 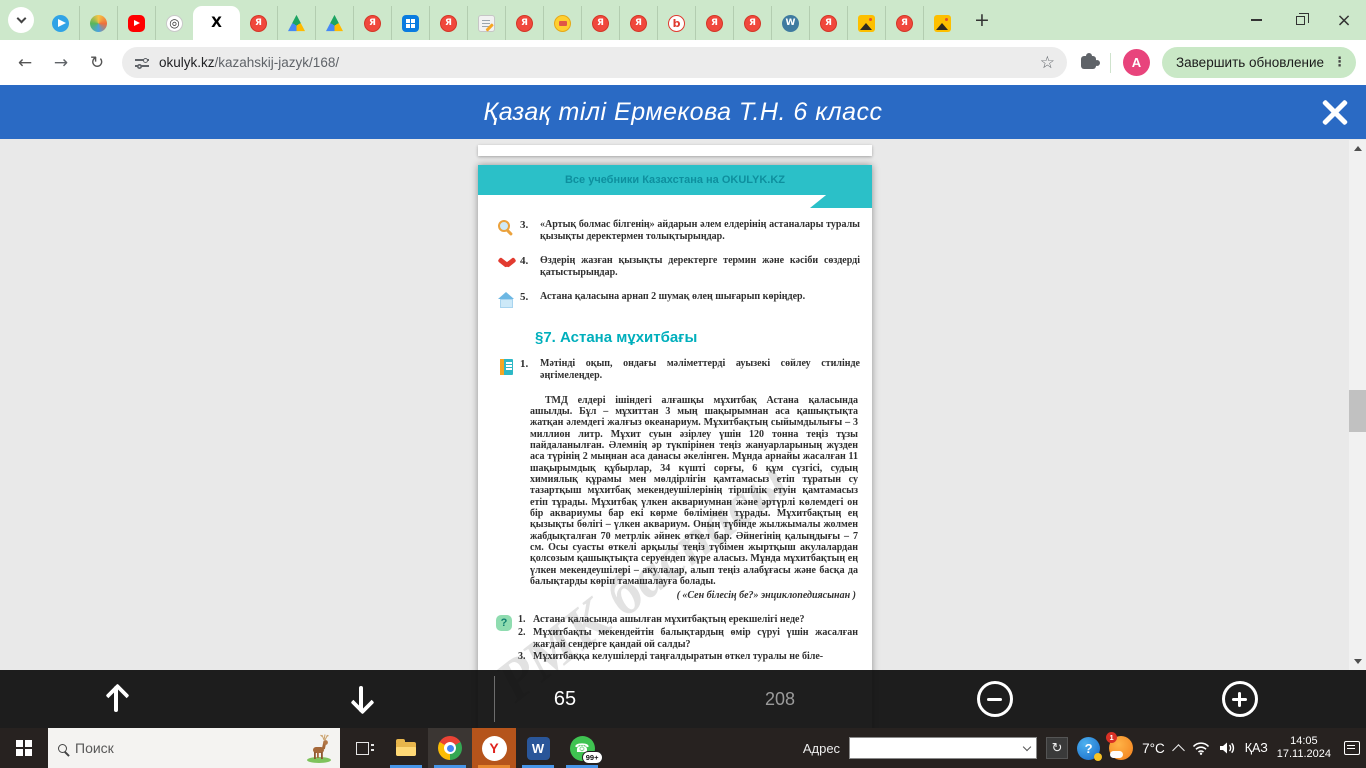 What do you see at coordinates (1136, 62) in the screenshot?
I see `profile-avatar: A` at bounding box center [1136, 62].